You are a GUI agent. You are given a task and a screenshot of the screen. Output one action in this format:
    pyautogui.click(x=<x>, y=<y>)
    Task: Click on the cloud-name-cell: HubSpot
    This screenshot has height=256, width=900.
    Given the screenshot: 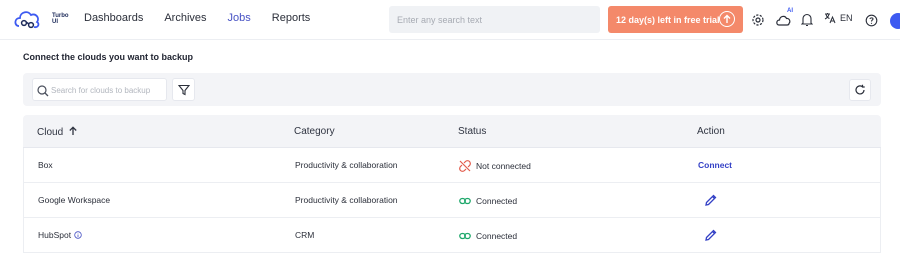 What is the action you would take?
    pyautogui.click(x=60, y=235)
    